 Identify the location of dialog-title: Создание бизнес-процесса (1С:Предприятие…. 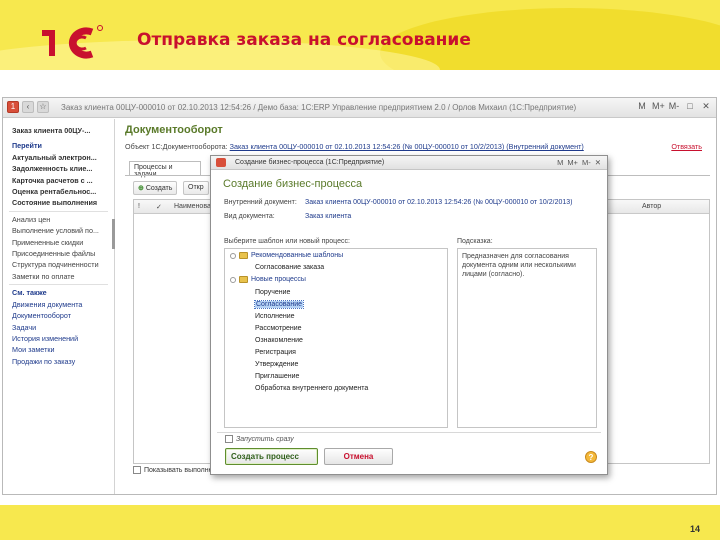
(310, 162).